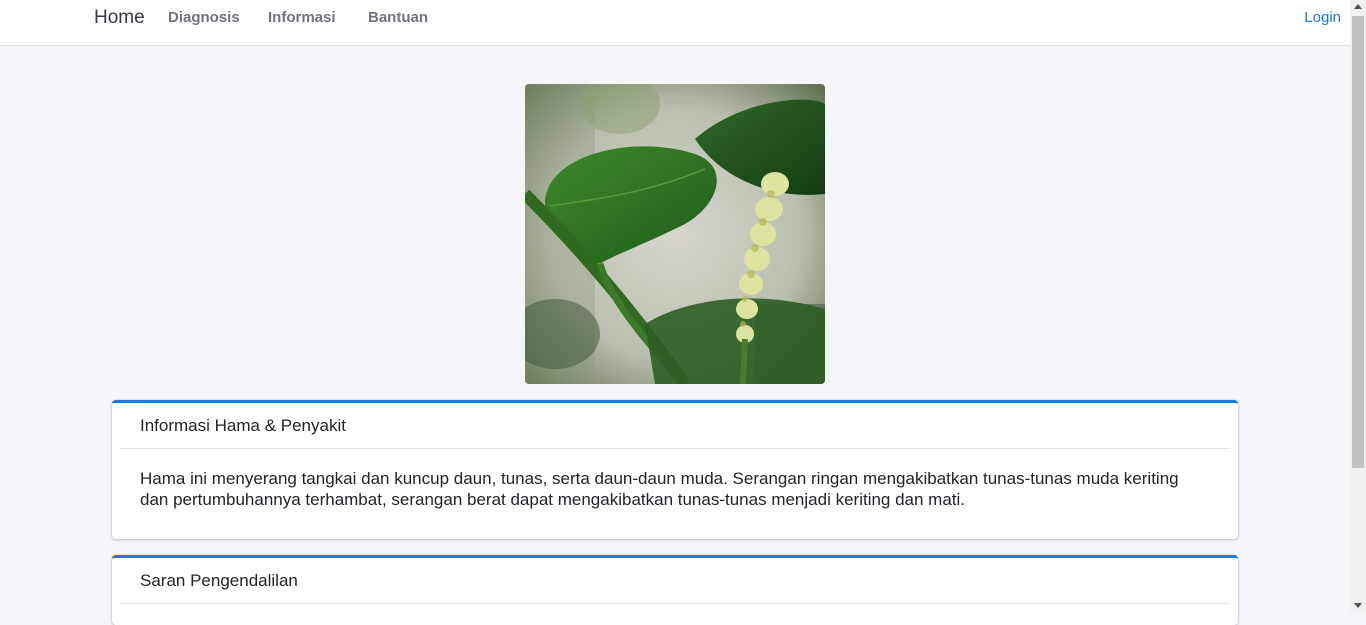 The image size is (1366, 625). Describe the element at coordinates (302, 18) in the screenshot. I see `nav-informasi: Informasi` at that location.